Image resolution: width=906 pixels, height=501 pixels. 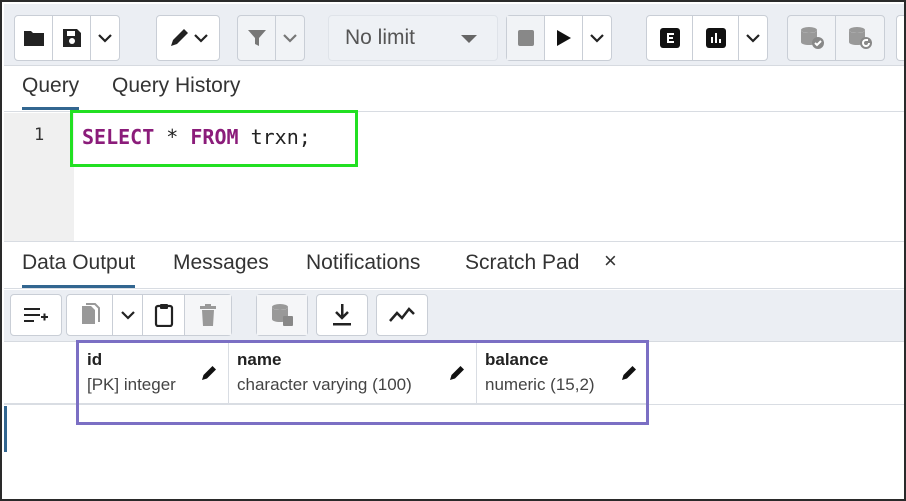 What do you see at coordinates (610, 261) in the screenshot?
I see `close-scratch-pad-icon: ×` at bounding box center [610, 261].